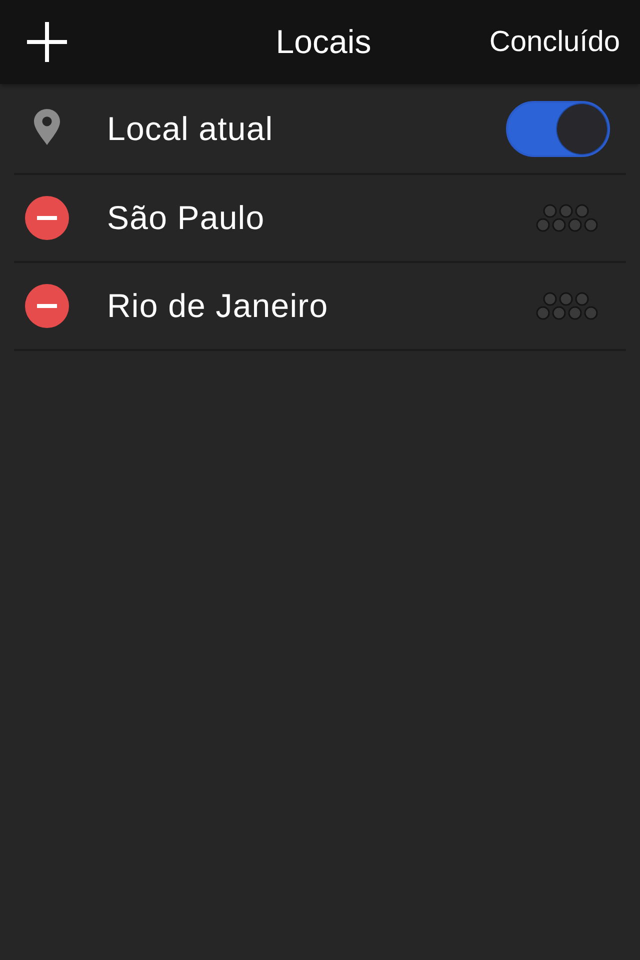  I want to click on location-name: São Paulo, so click(186, 218).